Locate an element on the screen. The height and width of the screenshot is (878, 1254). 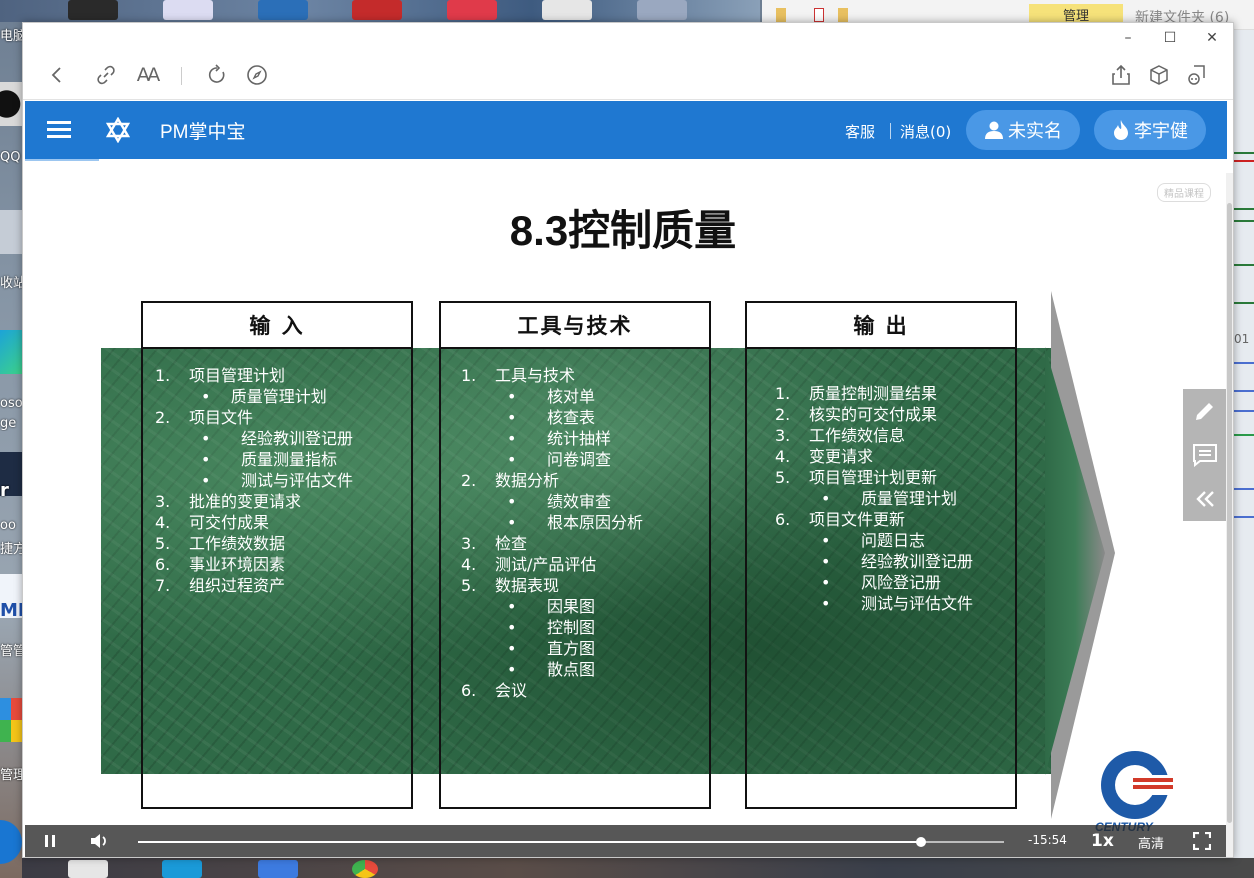
player-controls: -15:54 1x 高清 is located at coordinates (626, 841).